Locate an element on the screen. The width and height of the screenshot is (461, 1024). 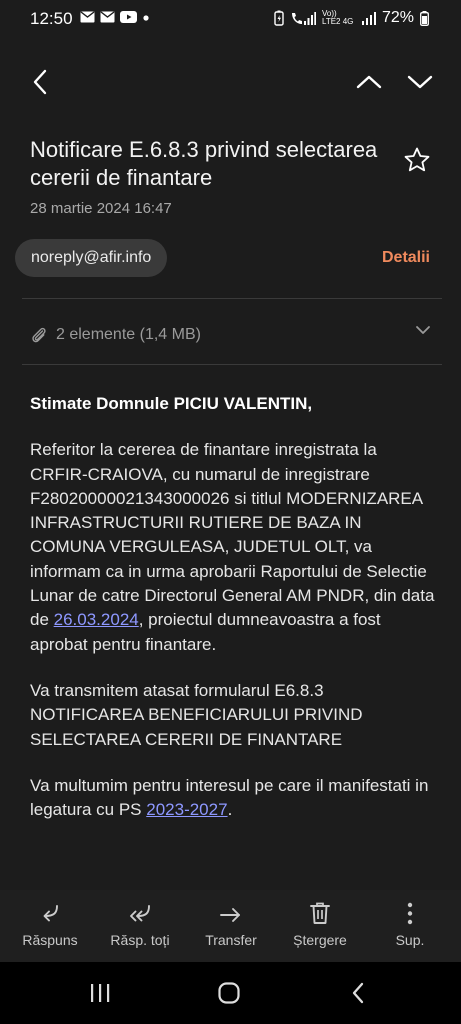
back-icon is located at coordinates (358, 993).